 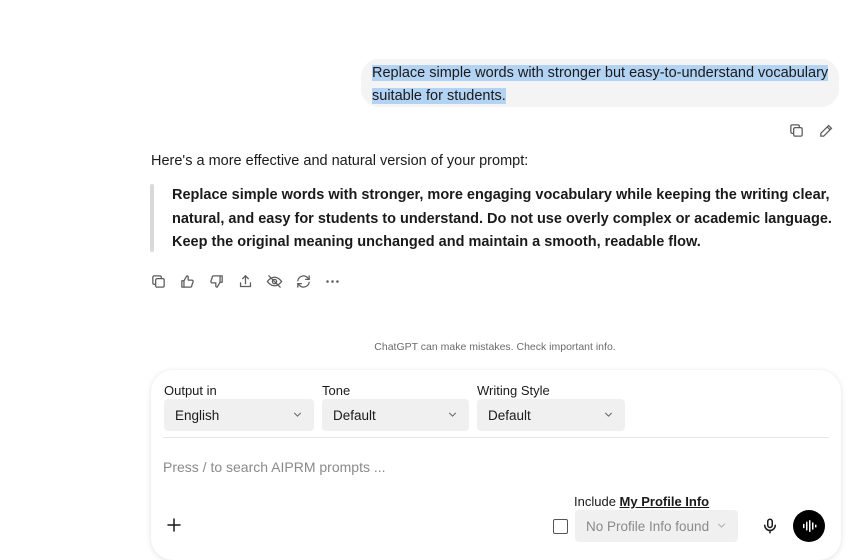 What do you see at coordinates (174, 525) in the screenshot?
I see `plus-icon` at bounding box center [174, 525].